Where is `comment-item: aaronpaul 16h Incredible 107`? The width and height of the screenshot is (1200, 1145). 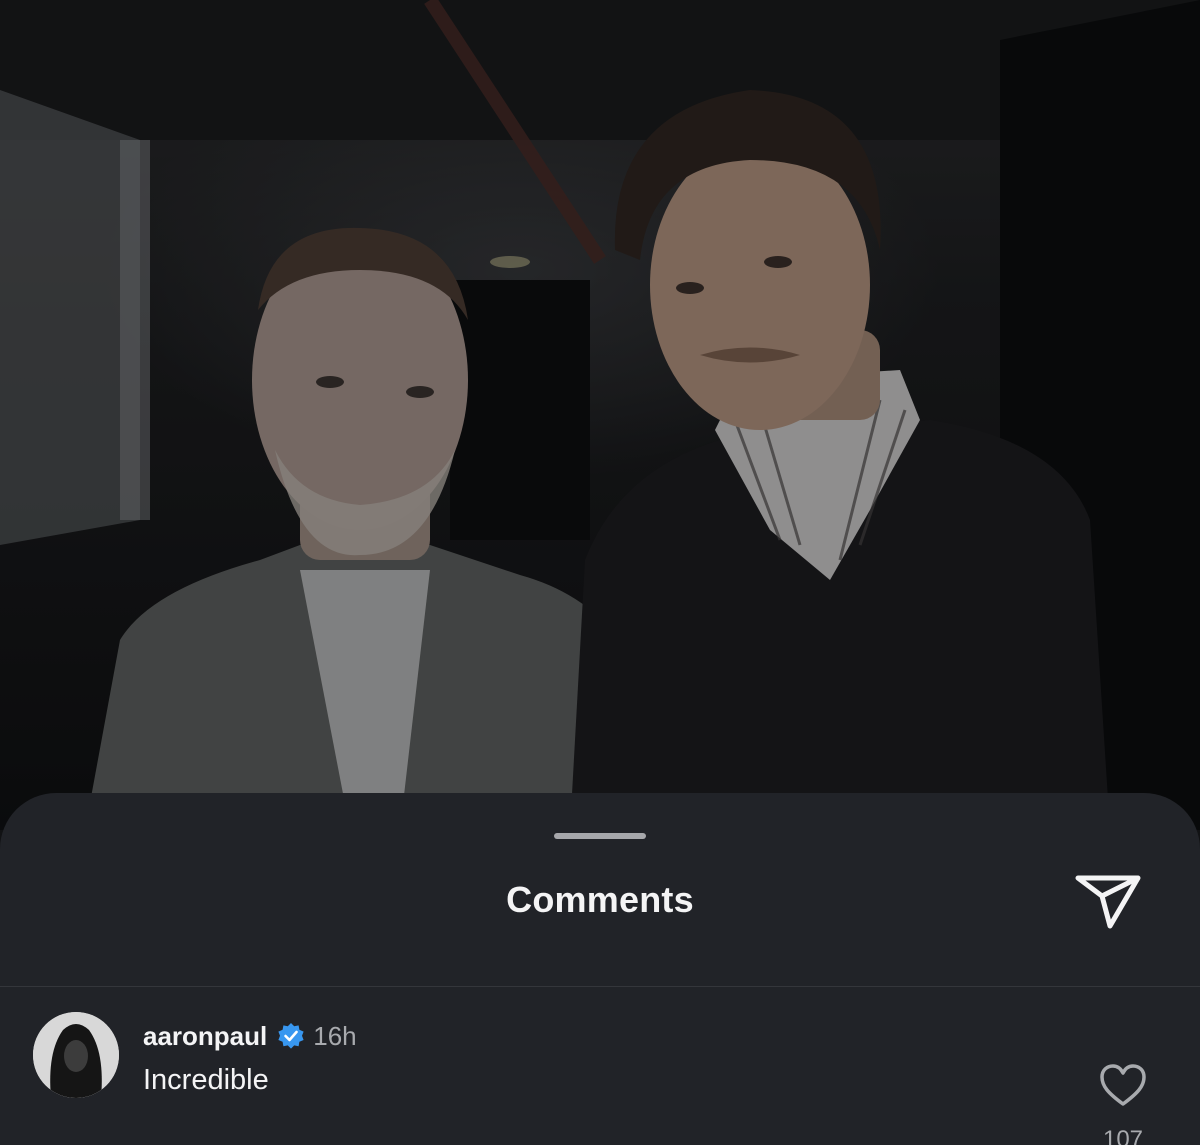
comment-item: aaronpaul 16h Incredible 107 is located at coordinates (600, 1077).